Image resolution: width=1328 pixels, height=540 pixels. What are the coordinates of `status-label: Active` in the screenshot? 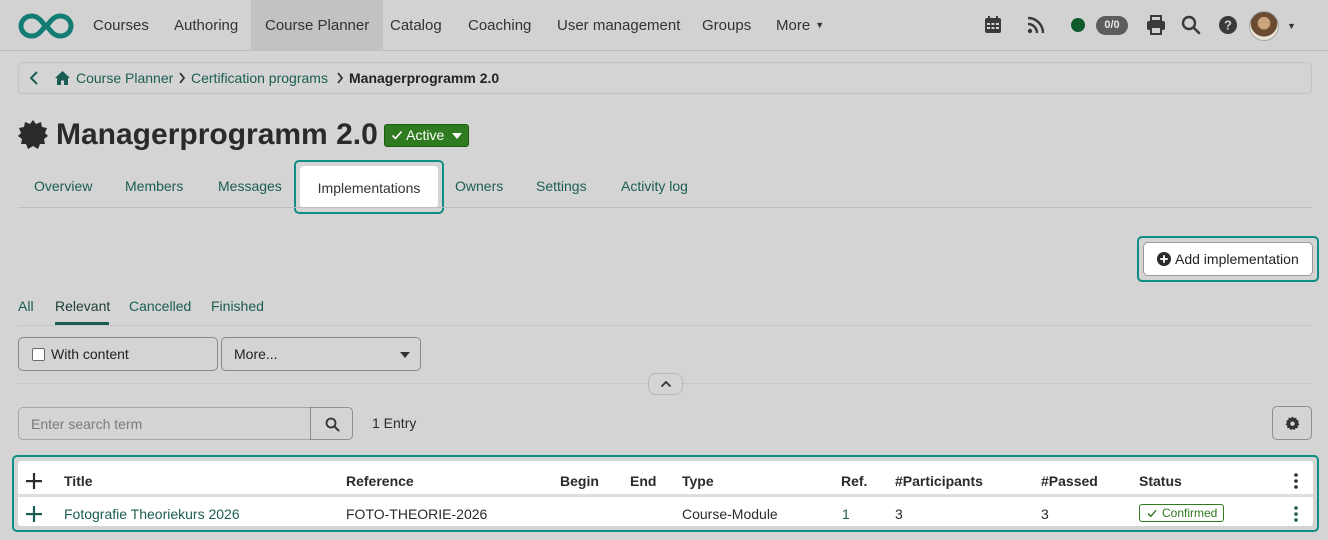 It's located at (425, 135).